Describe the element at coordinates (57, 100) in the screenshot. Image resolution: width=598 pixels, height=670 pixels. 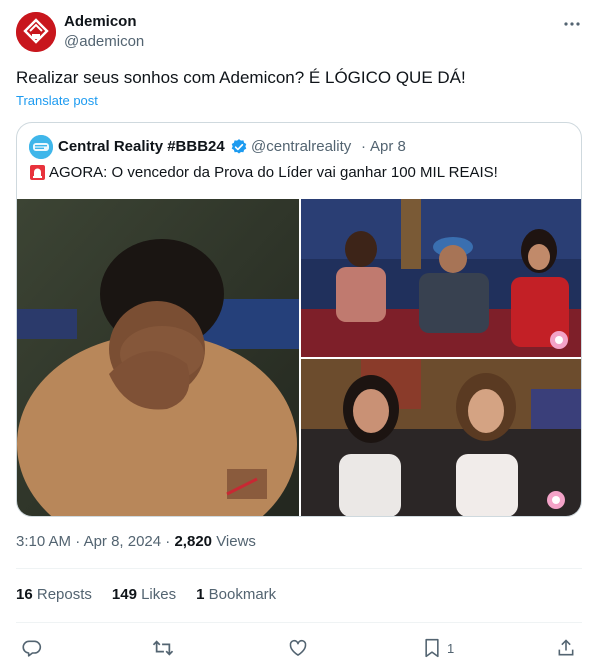
I see `translate-post-link: Translate post` at that location.